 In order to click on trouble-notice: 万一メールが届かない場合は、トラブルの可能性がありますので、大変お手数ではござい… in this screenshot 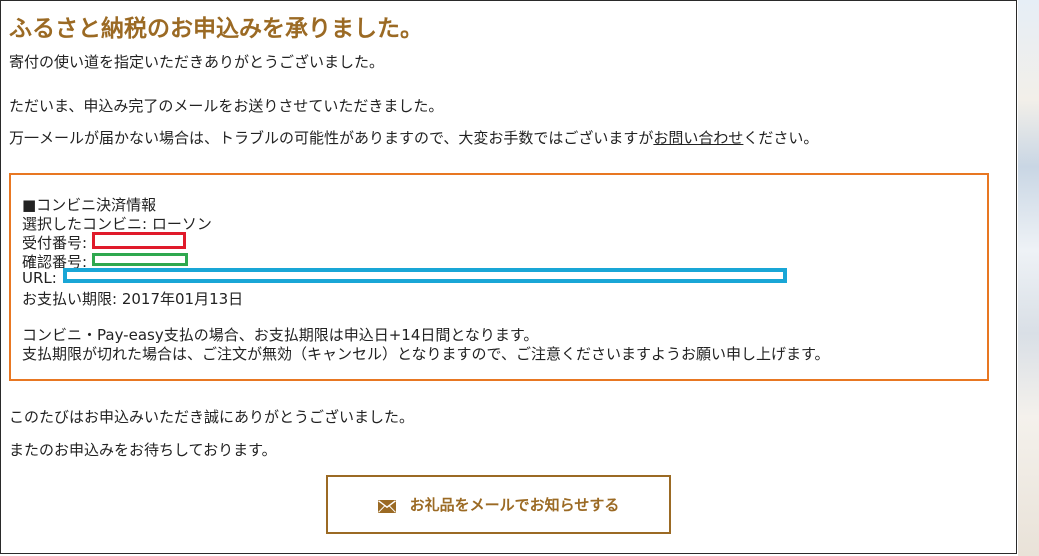, I will do `click(413, 137)`.